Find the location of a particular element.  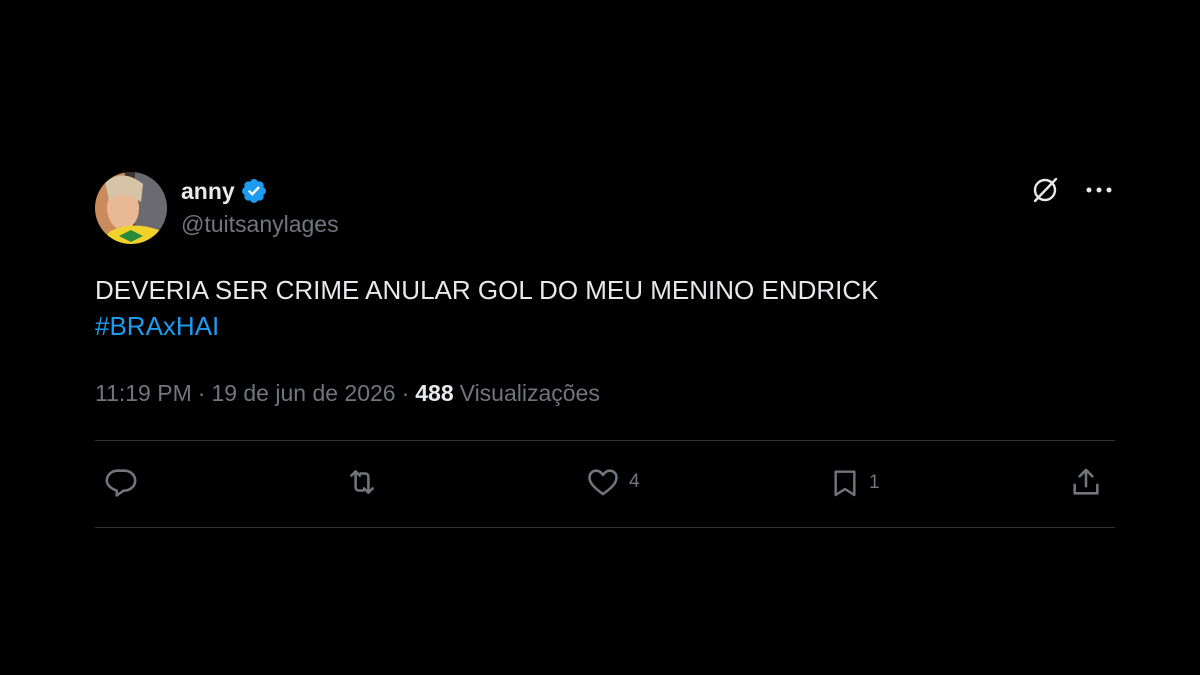

top-icons is located at coordinates (1072, 190).